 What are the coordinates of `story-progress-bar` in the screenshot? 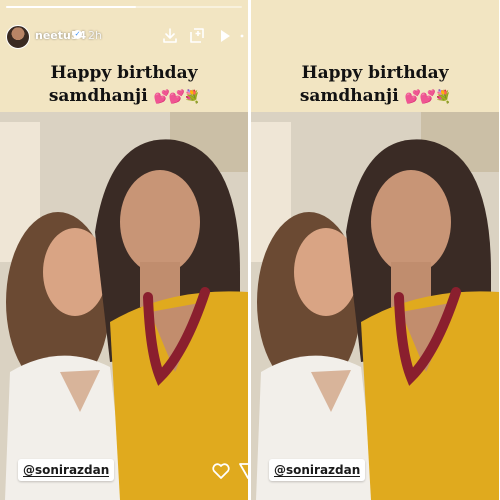 It's located at (124, 7).